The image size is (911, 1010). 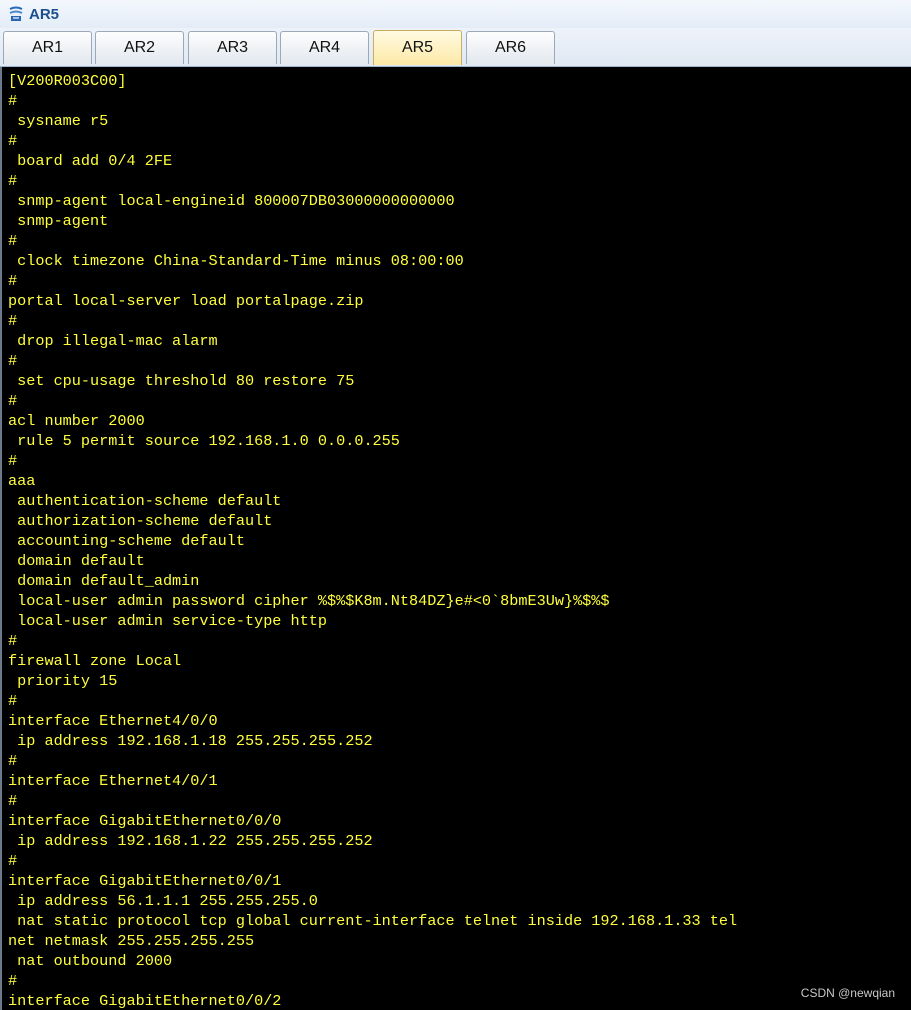 What do you see at coordinates (47, 47) in the screenshot?
I see `tab-ar1: AR1` at bounding box center [47, 47].